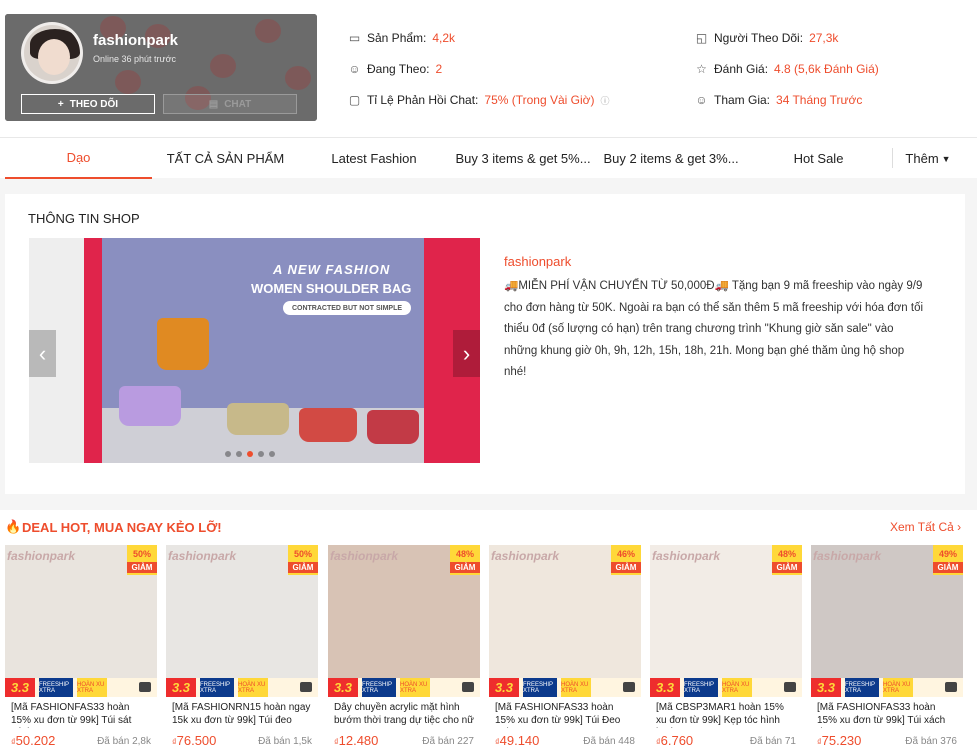 The width and height of the screenshot is (977, 755). Describe the element at coordinates (42, 353) in the screenshot. I see `carousel-prev-button: ‹` at that location.